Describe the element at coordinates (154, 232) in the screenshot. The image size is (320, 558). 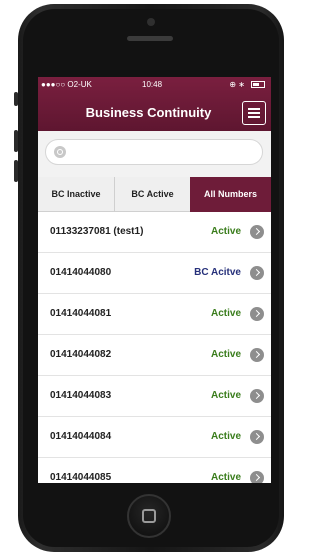
I see `list-item: 01133237081 (test1) Active` at that location.